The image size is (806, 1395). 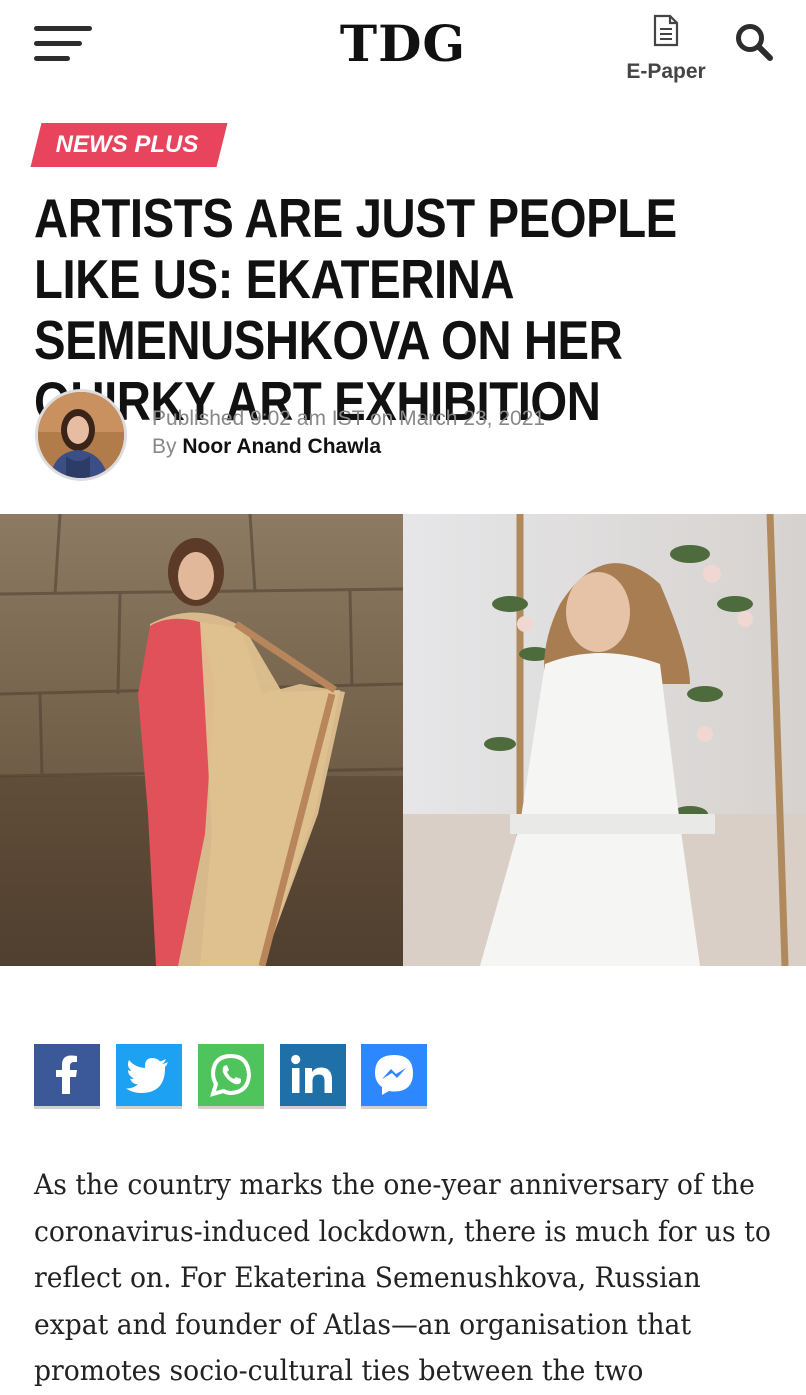 I want to click on published-date: March 23, 2021, so click(x=472, y=418).